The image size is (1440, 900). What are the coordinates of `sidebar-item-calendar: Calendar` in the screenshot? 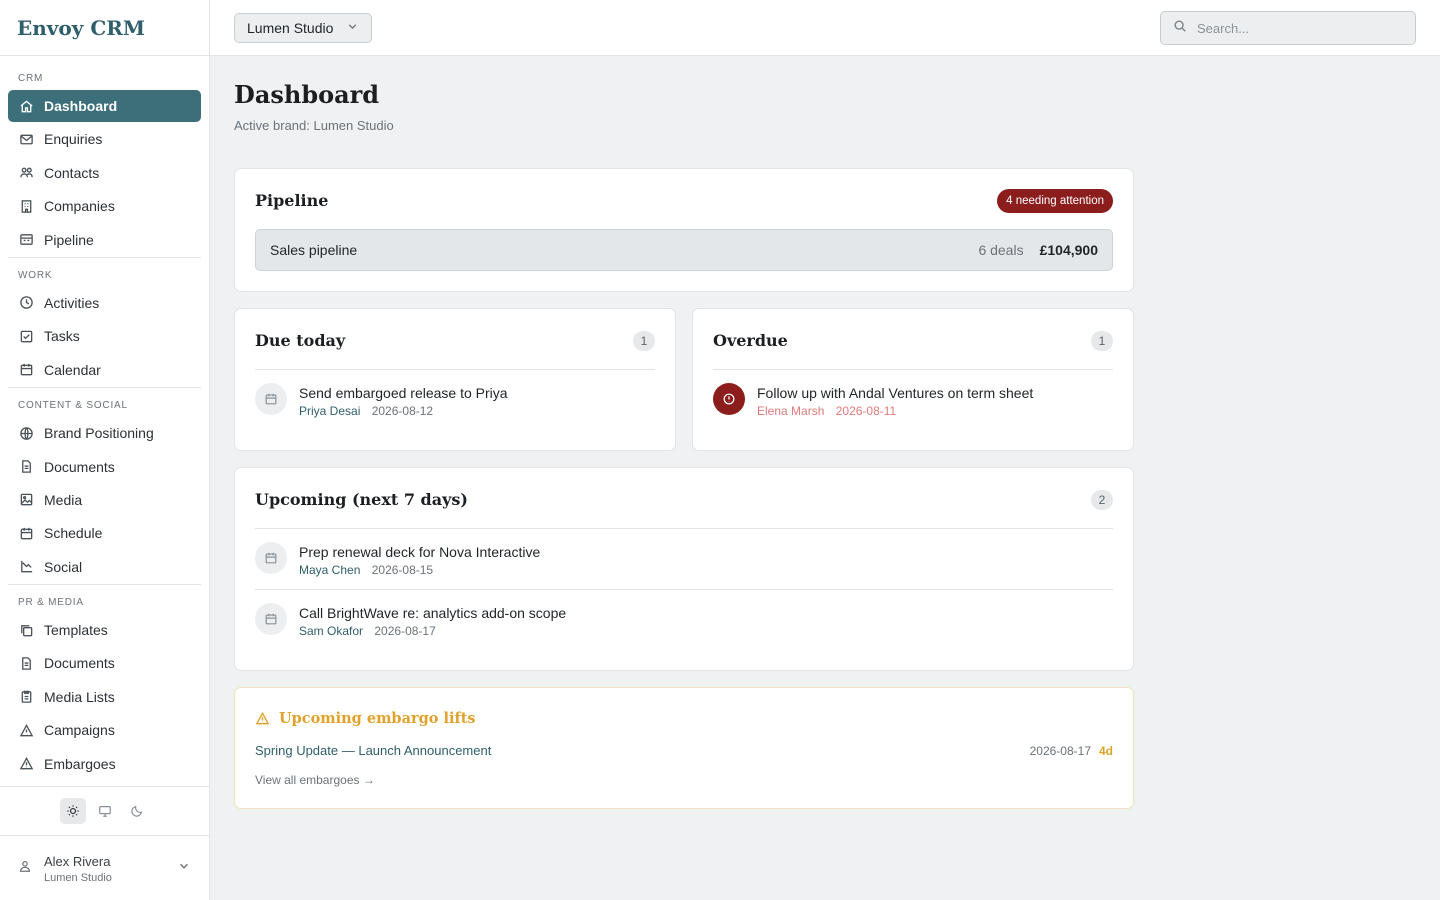 It's located at (104, 370).